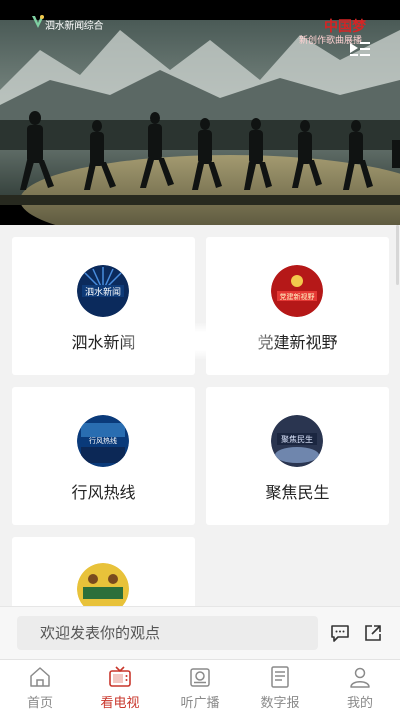 This screenshot has height=711, width=400. What do you see at coordinates (280, 677) in the screenshot?
I see `newspaper-icon` at bounding box center [280, 677].